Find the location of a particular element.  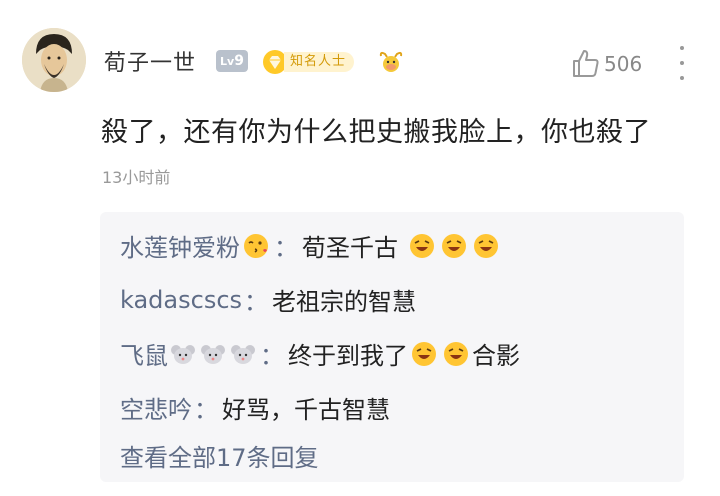

reply-item: 空悲吟 ： 好骂，千古智慧 is located at coordinates (255, 407).